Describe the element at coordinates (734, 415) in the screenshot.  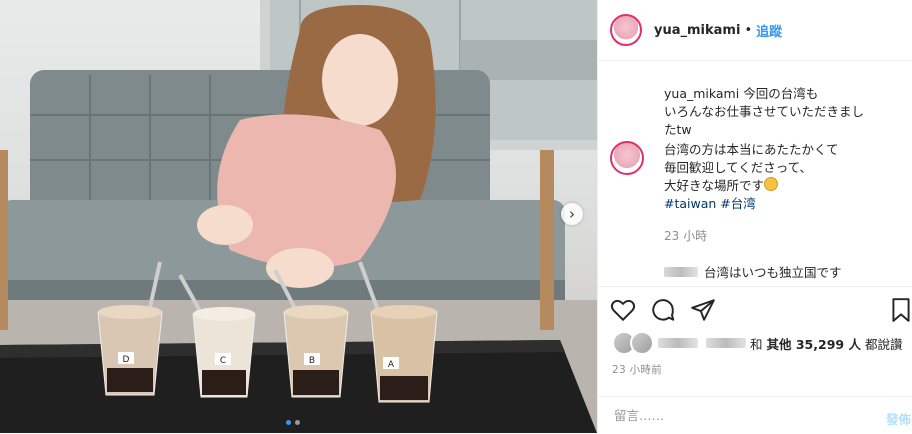
I see `comment-input` at that location.